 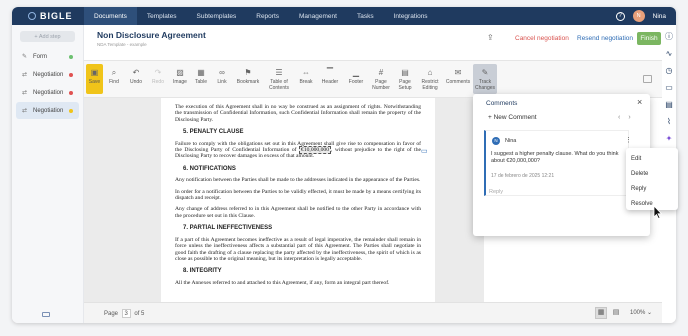 What do you see at coordinates (248, 82) in the screenshot?
I see `tool-label: Bookmark` at bounding box center [248, 82].